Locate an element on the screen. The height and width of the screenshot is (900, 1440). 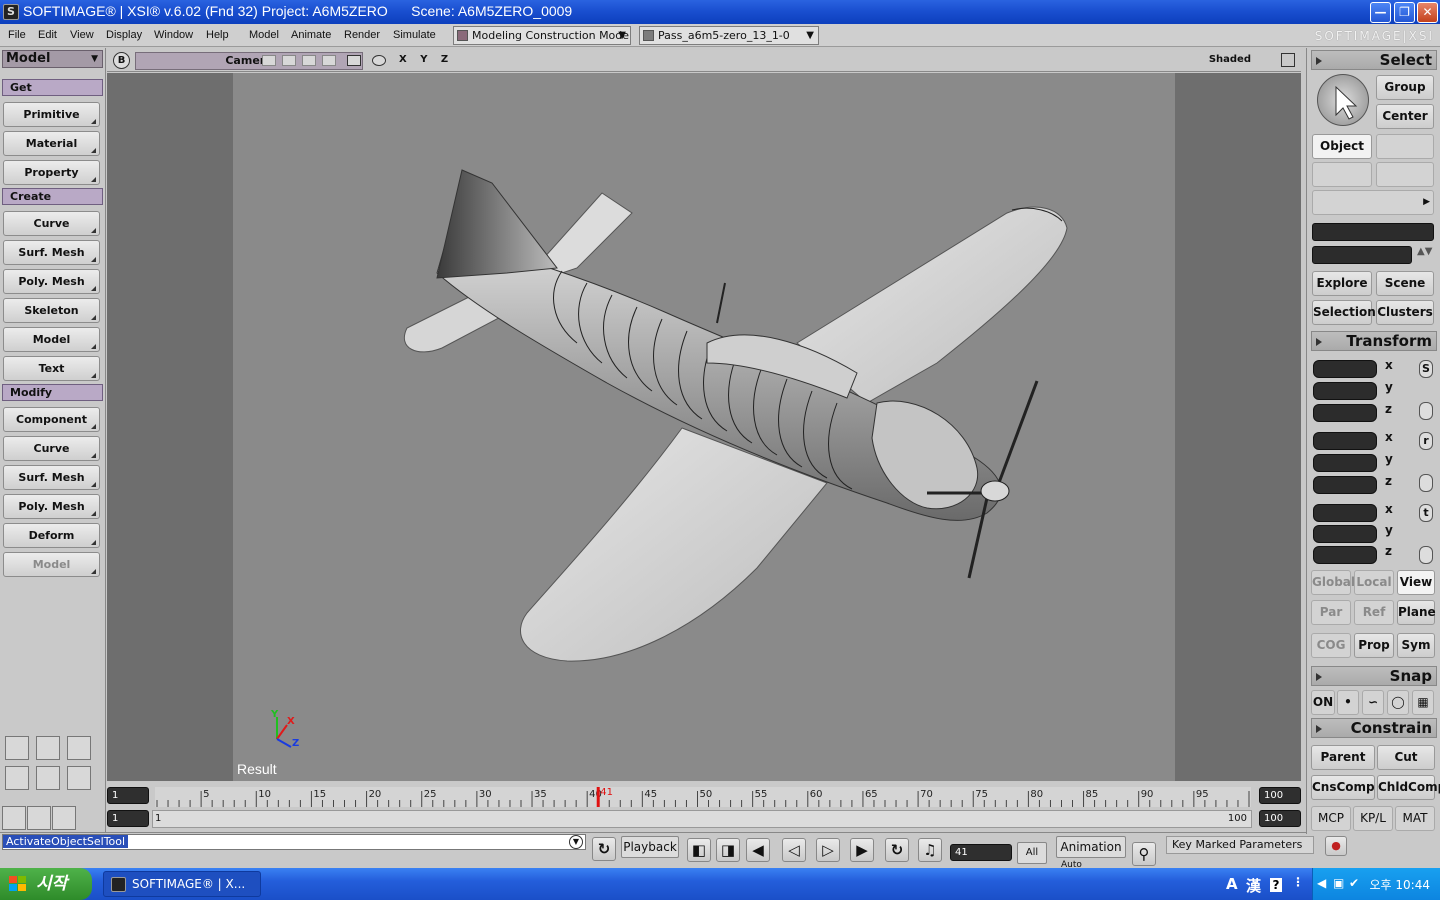
scale-y-field is located at coordinates (1345, 391).